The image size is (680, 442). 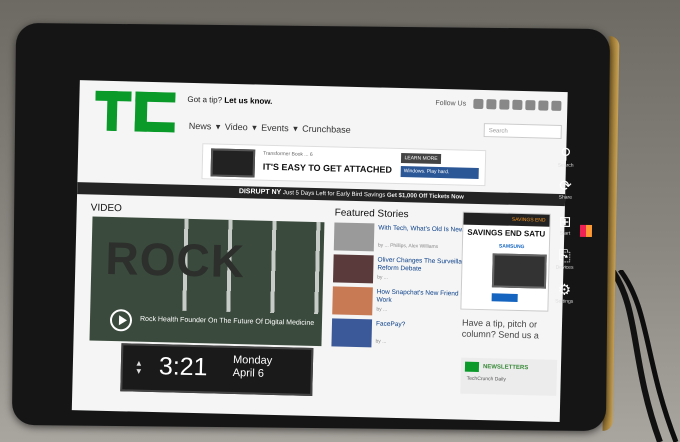 I want to click on tip-prefix: Got a tip?, so click(x=205, y=99).